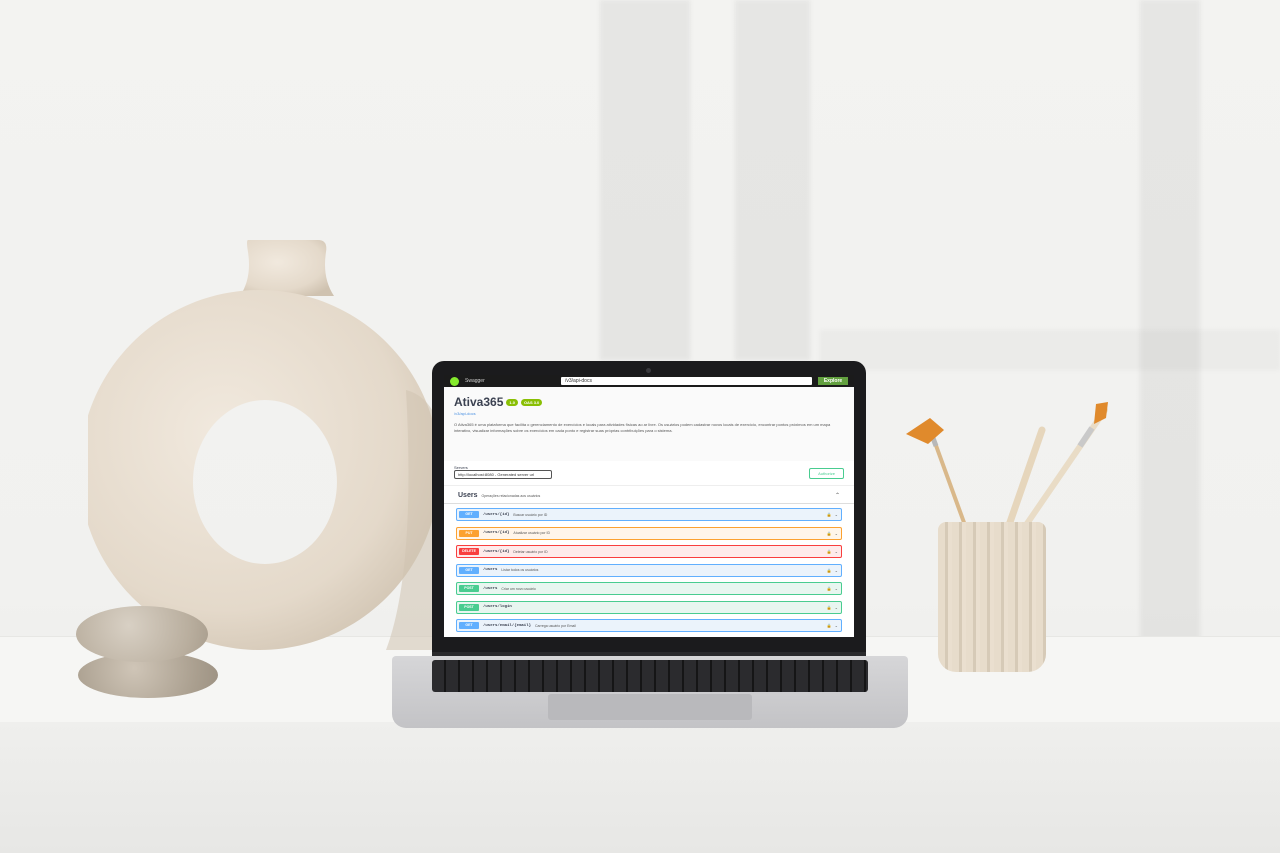 Image resolution: width=1280 pixels, height=853 pixels. I want to click on operation-summary: Carrega usuário por Email, so click(555, 625).